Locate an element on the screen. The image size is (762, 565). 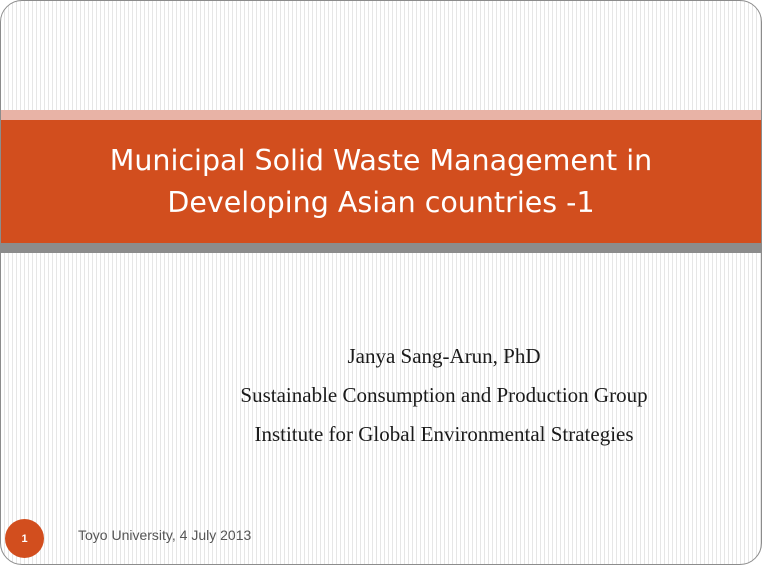
slide-number-badge: 1 is located at coordinates (24, 538).